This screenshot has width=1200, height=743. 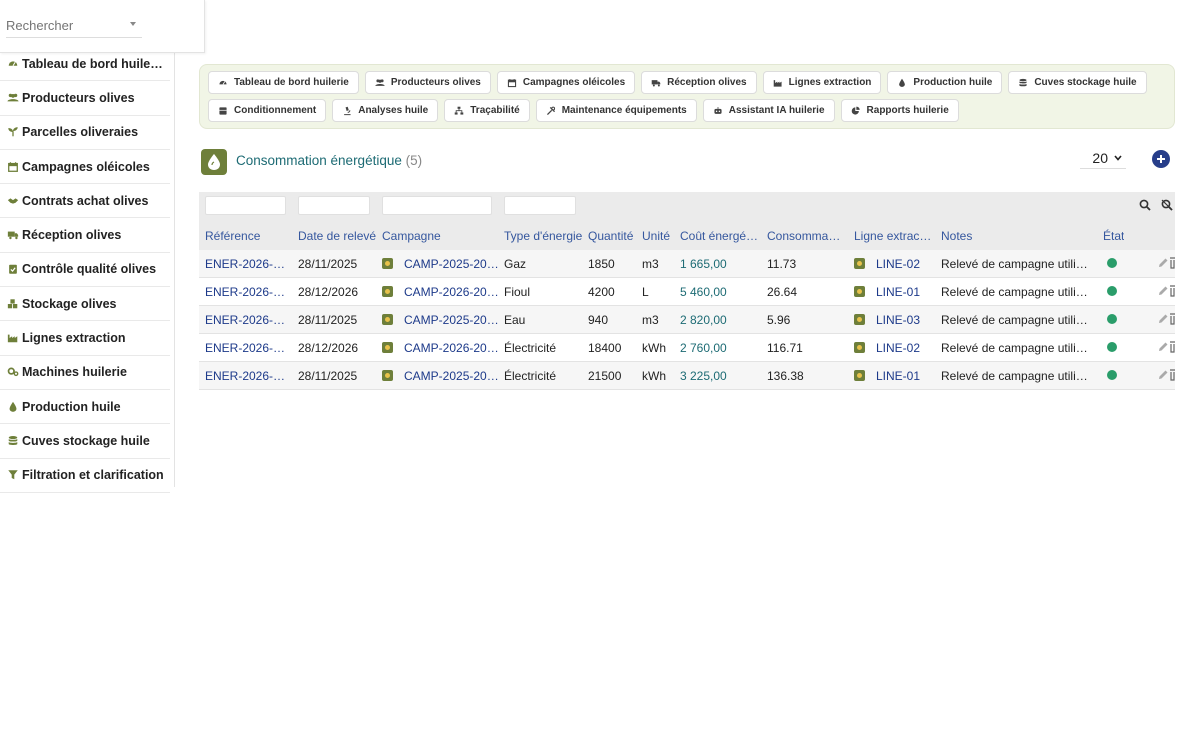 I want to click on topmenu-campagnes-ol-icoles-button: Campagnes oléicoles, so click(x=566, y=82).